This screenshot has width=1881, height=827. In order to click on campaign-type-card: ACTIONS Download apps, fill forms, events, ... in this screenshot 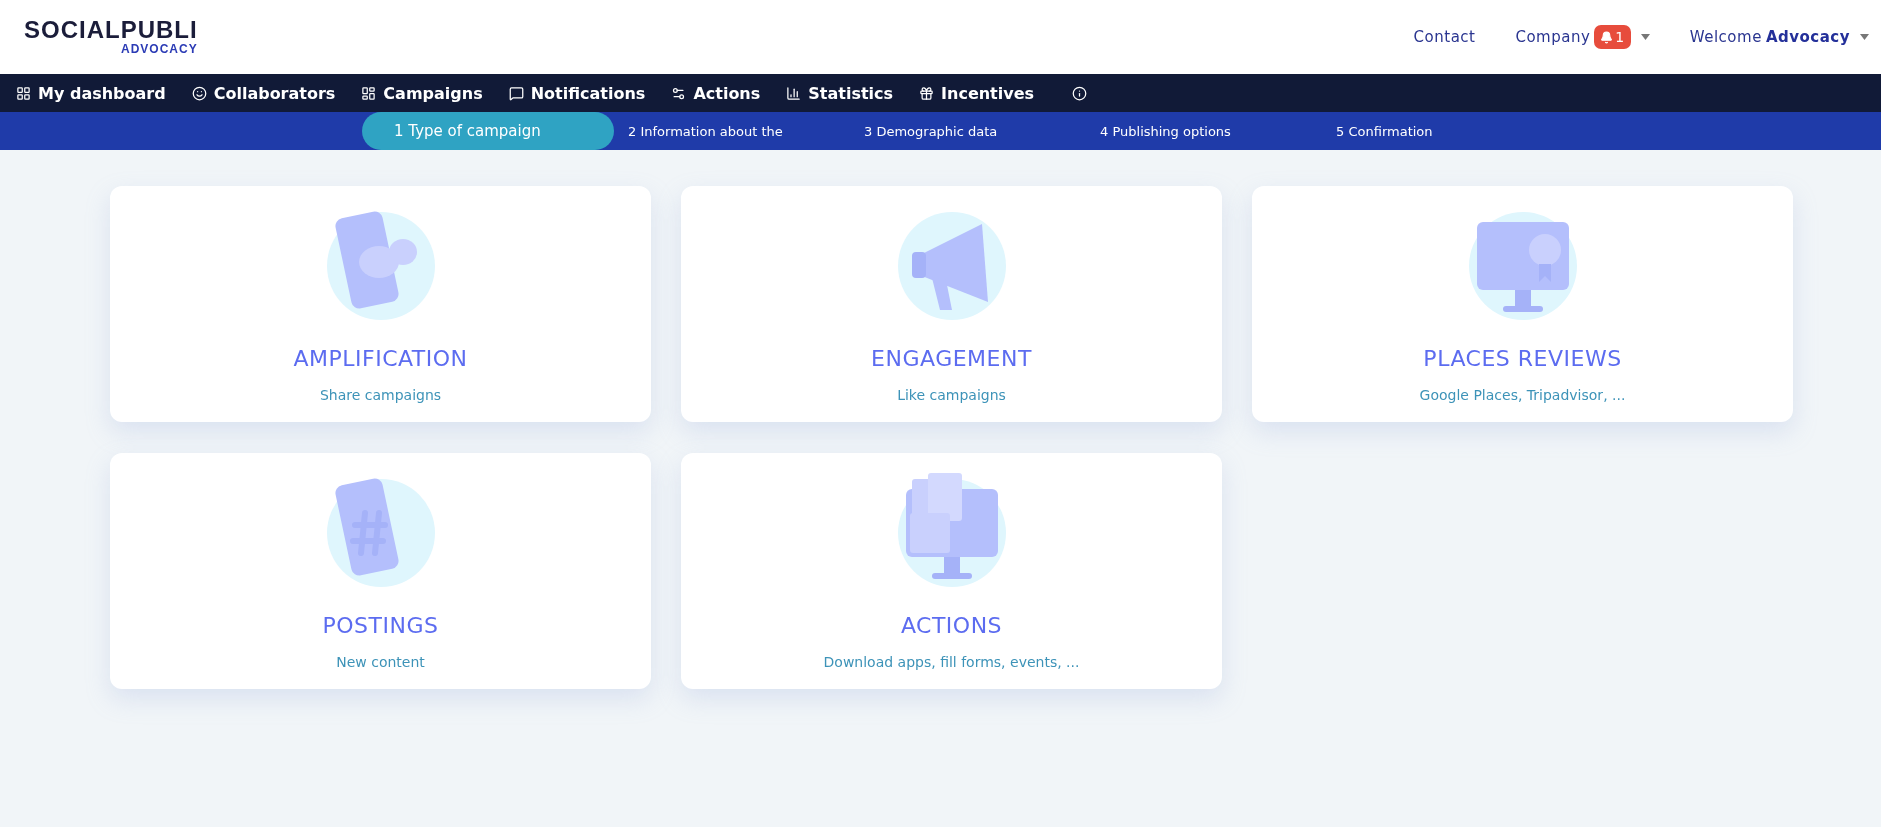, I will do `click(951, 571)`.